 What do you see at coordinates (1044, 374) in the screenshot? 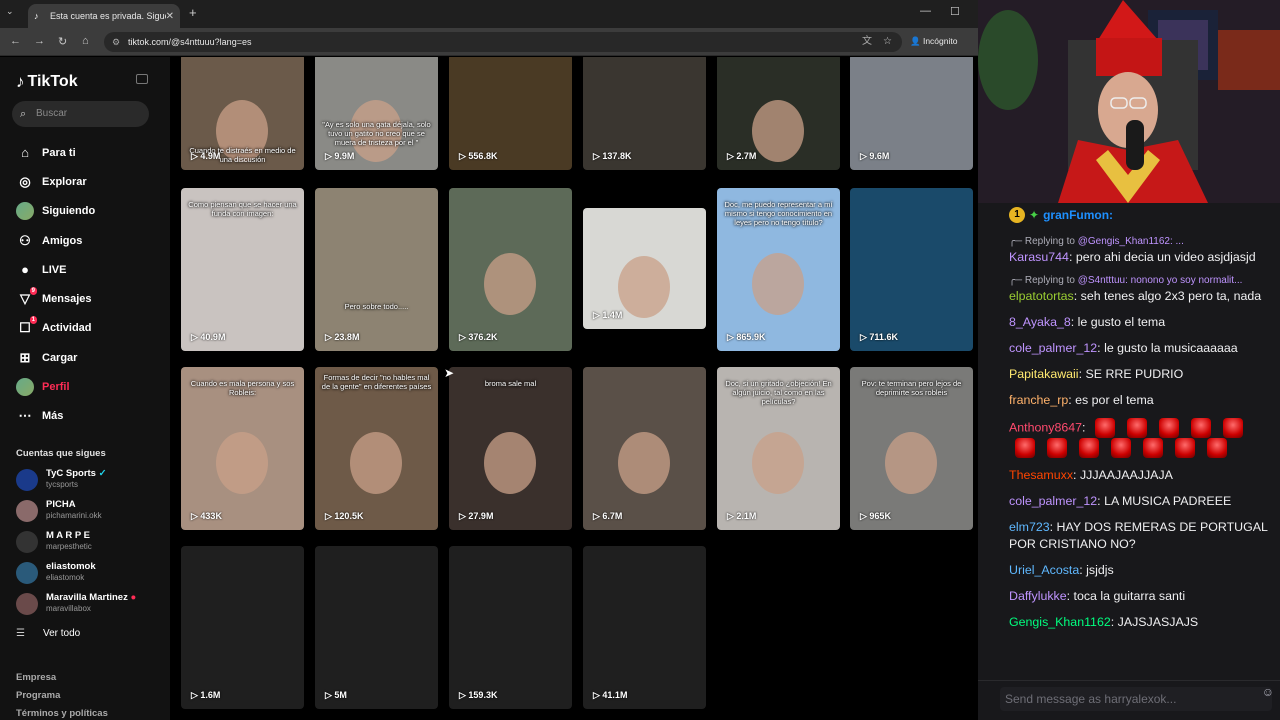
I see `chat-username: Papitakawaii` at bounding box center [1044, 374].